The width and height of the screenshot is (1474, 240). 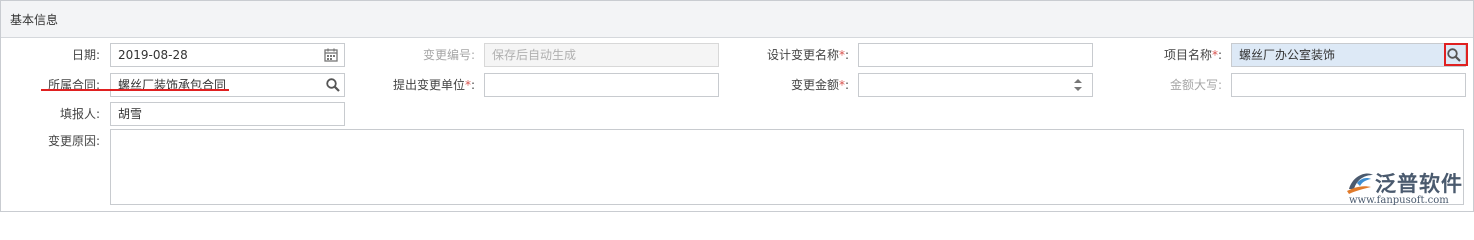 What do you see at coordinates (1419, 184) in the screenshot?
I see `logo-text: 泛普软件` at bounding box center [1419, 184].